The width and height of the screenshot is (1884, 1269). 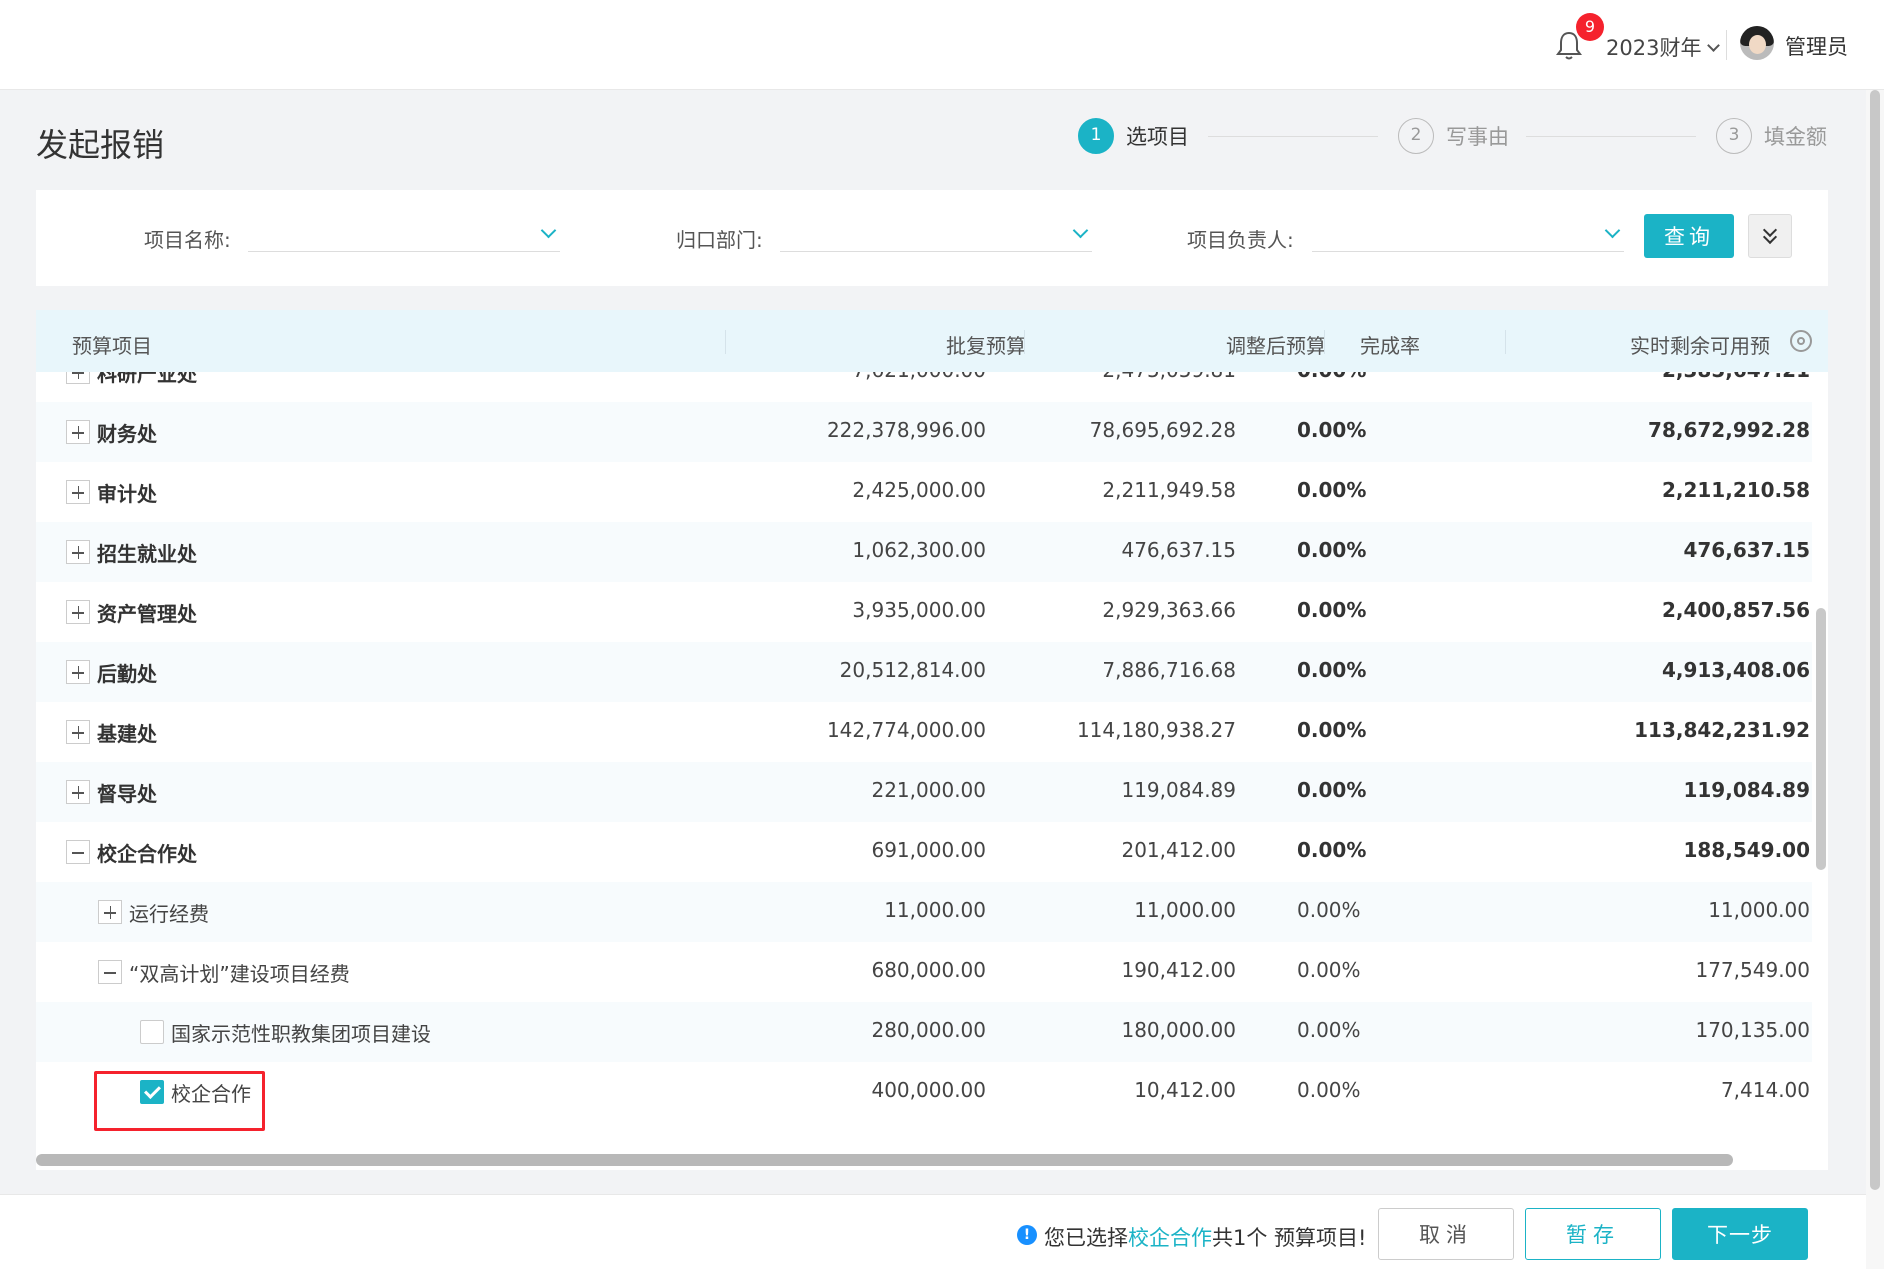 I want to click on step-1-number: 1, so click(x=1096, y=136).